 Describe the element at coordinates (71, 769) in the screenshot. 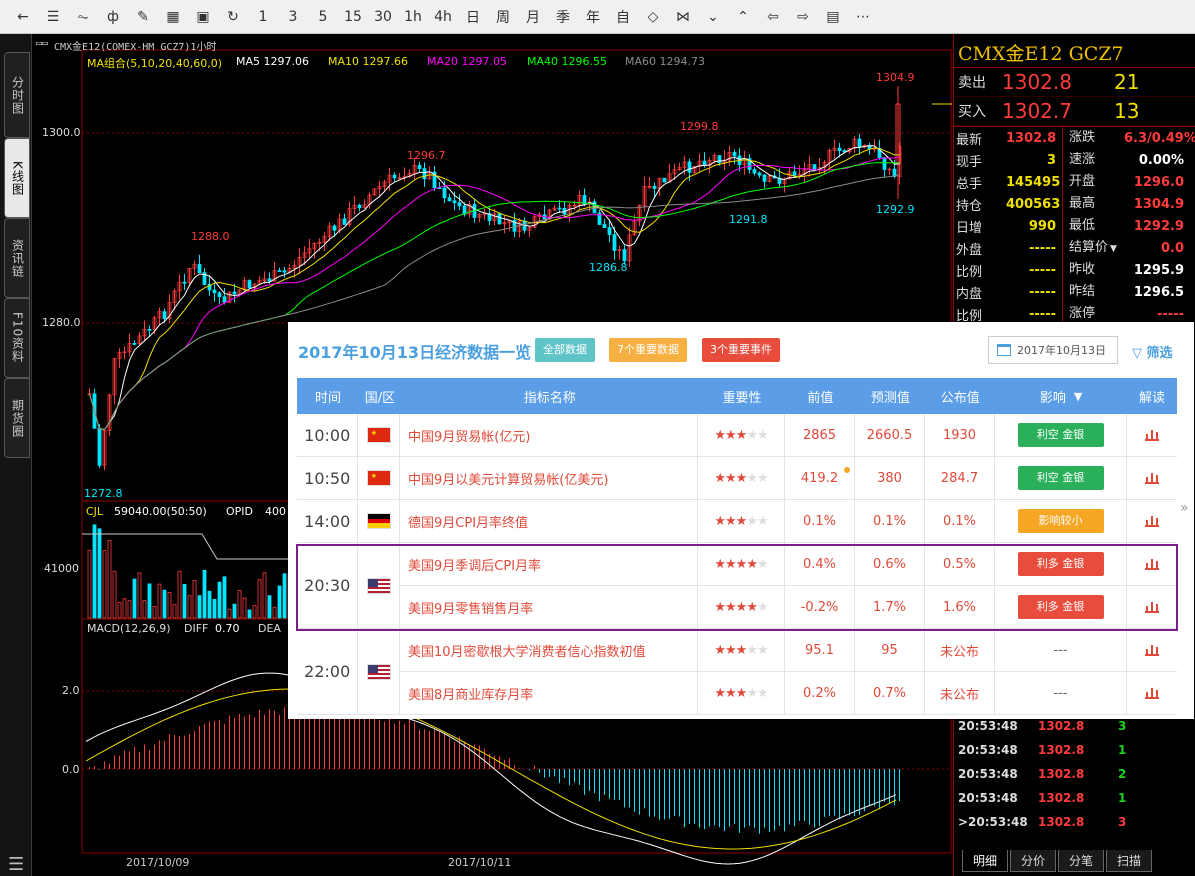

I see `macd-y-tick-0: 0.0` at that location.